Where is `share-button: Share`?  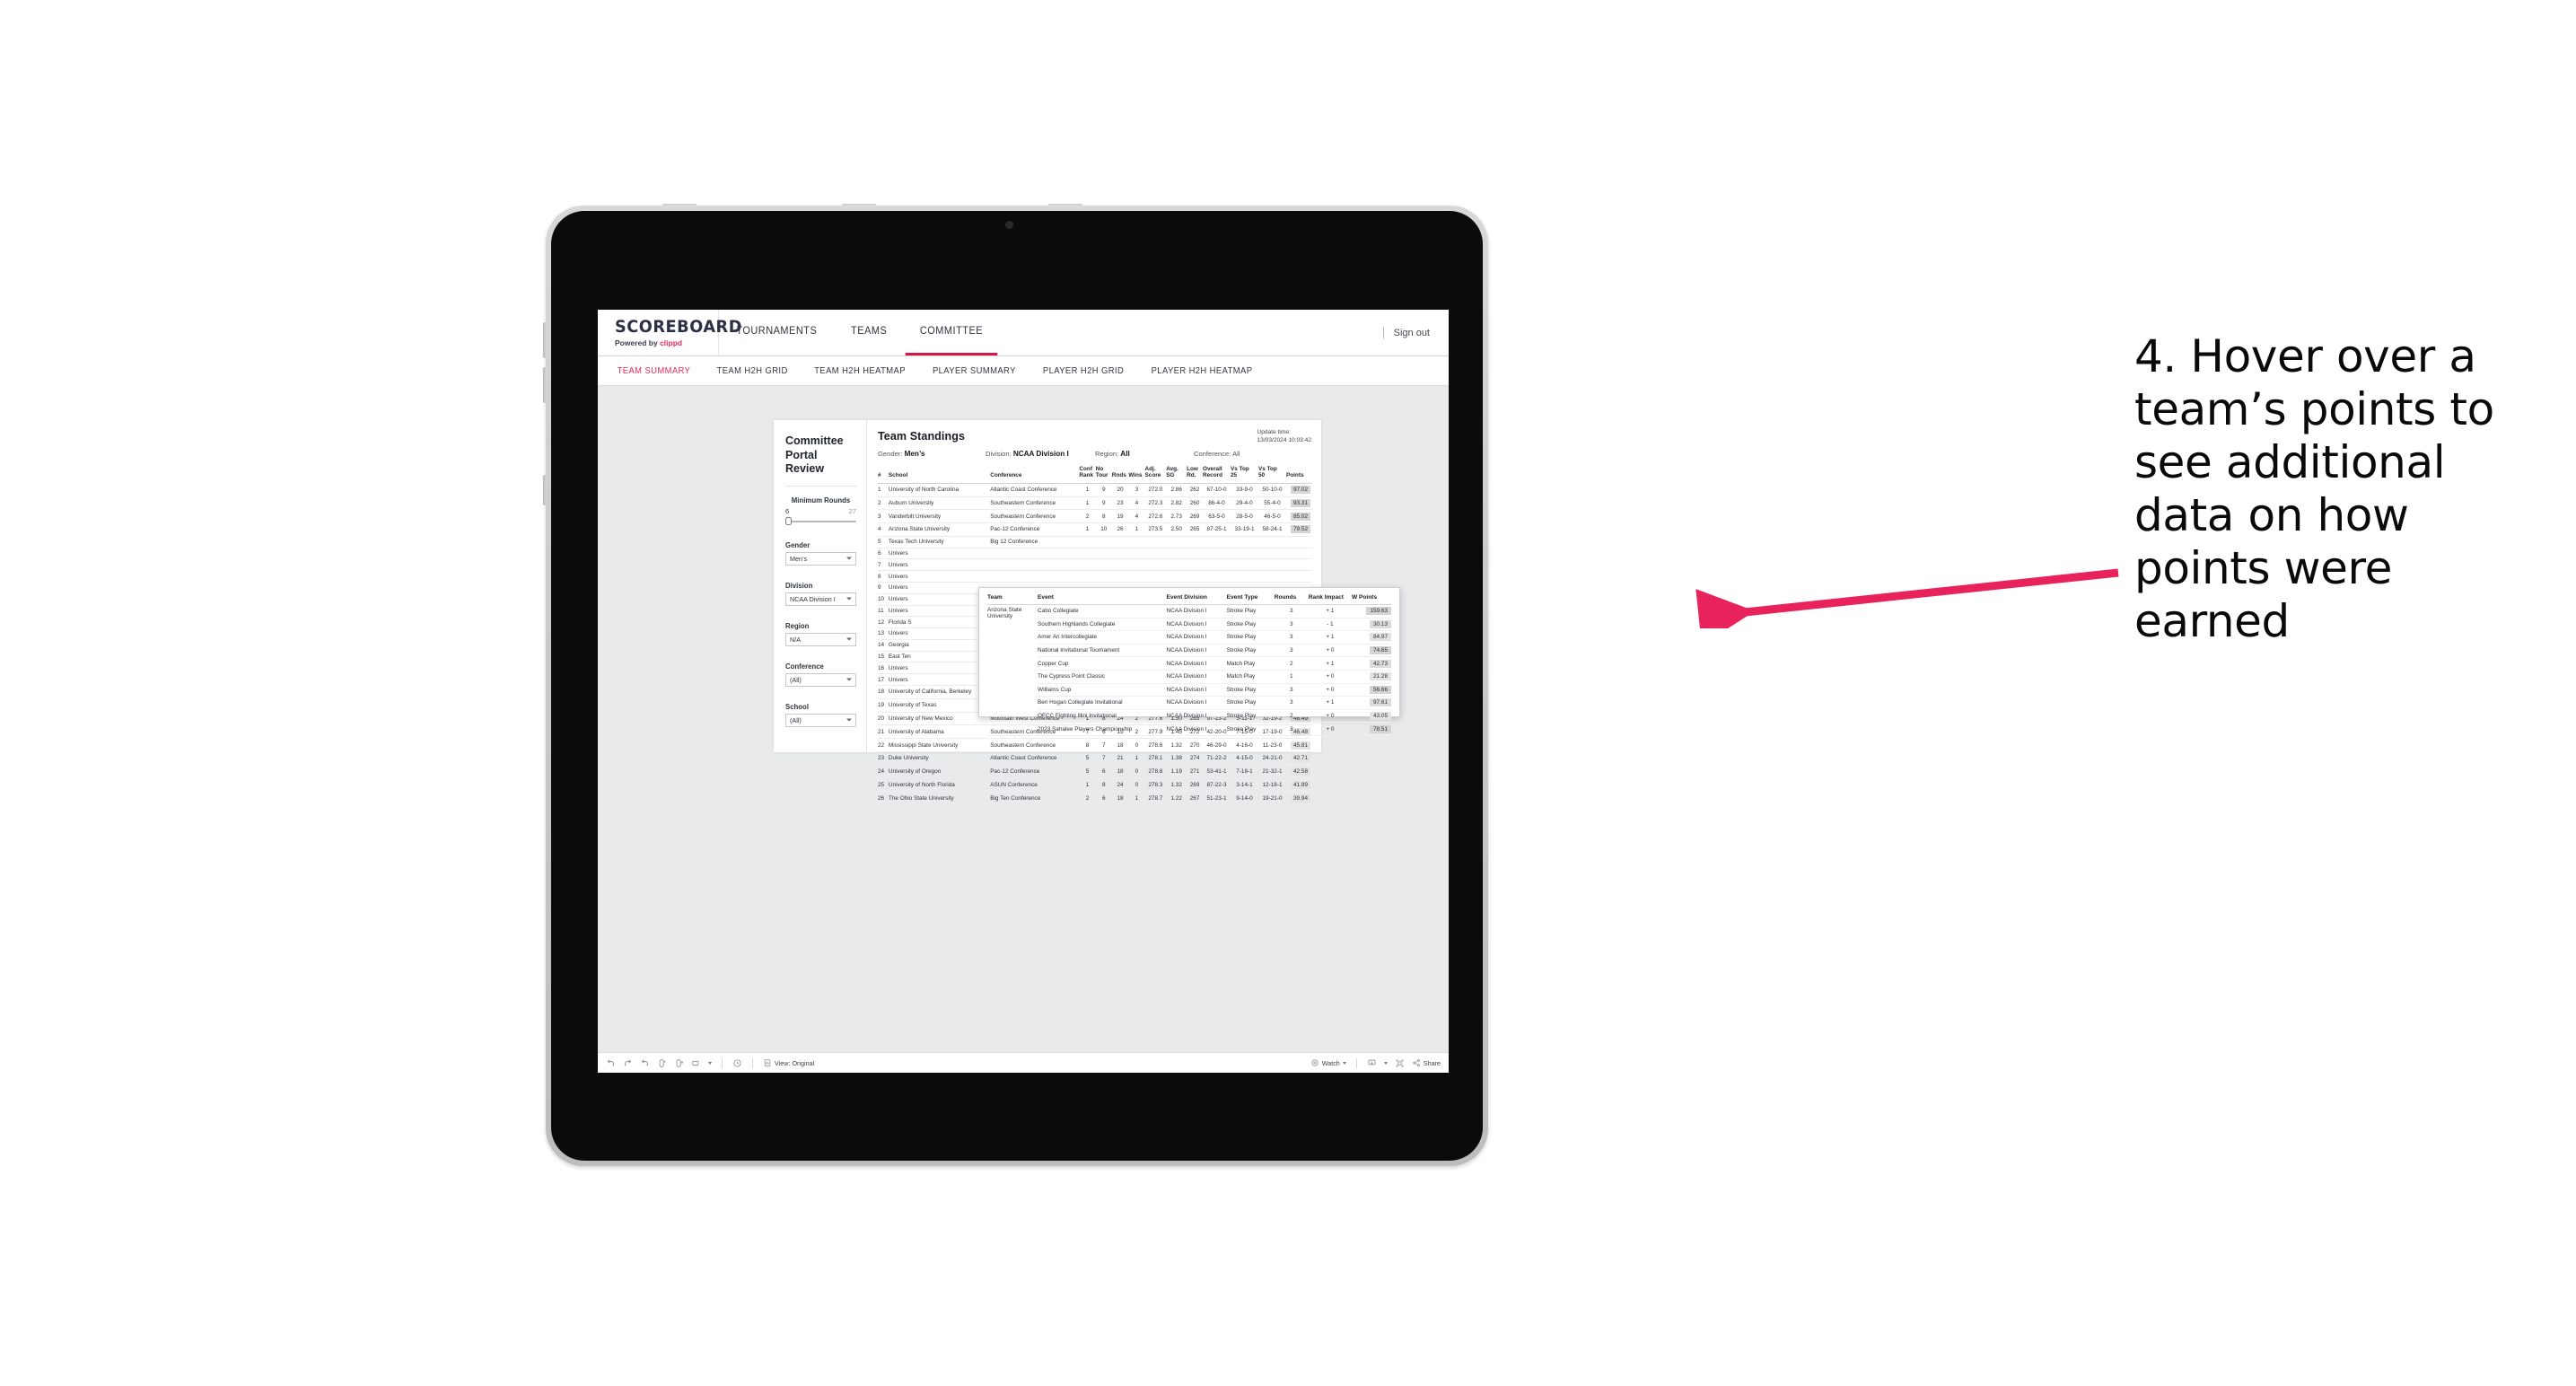 share-button: Share is located at coordinates (1426, 1062).